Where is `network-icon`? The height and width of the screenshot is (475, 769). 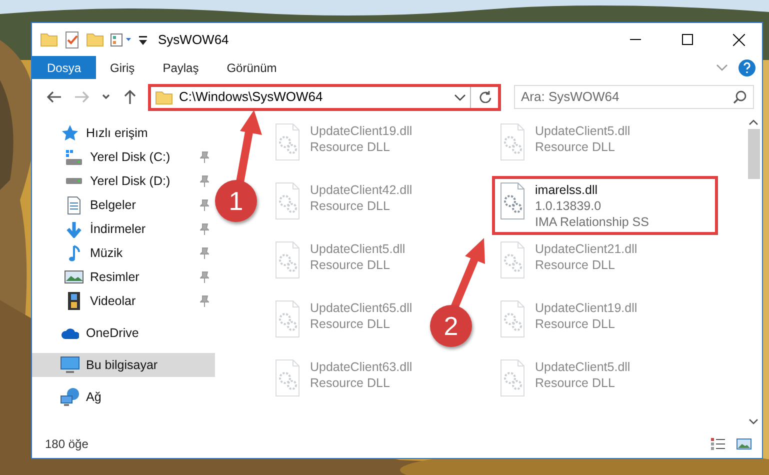
network-icon is located at coordinates (70, 397).